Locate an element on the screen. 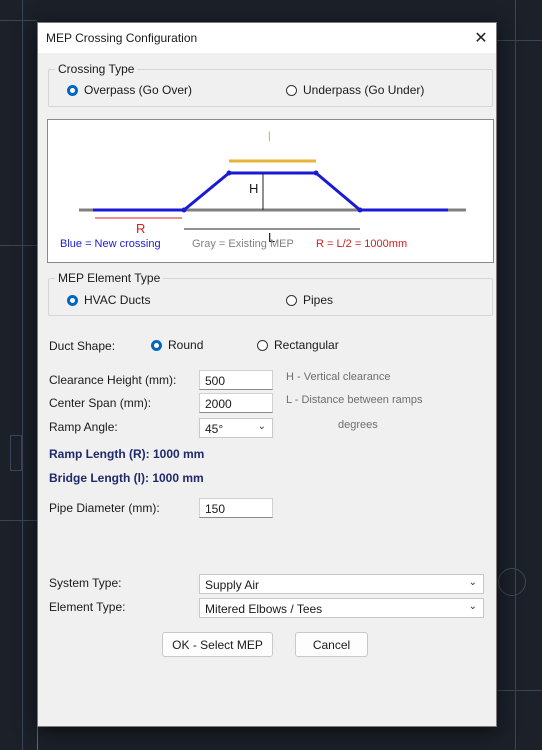 The image size is (542, 750). pipe-diameter-label: Pipe Diameter (mm): is located at coordinates (104, 508).